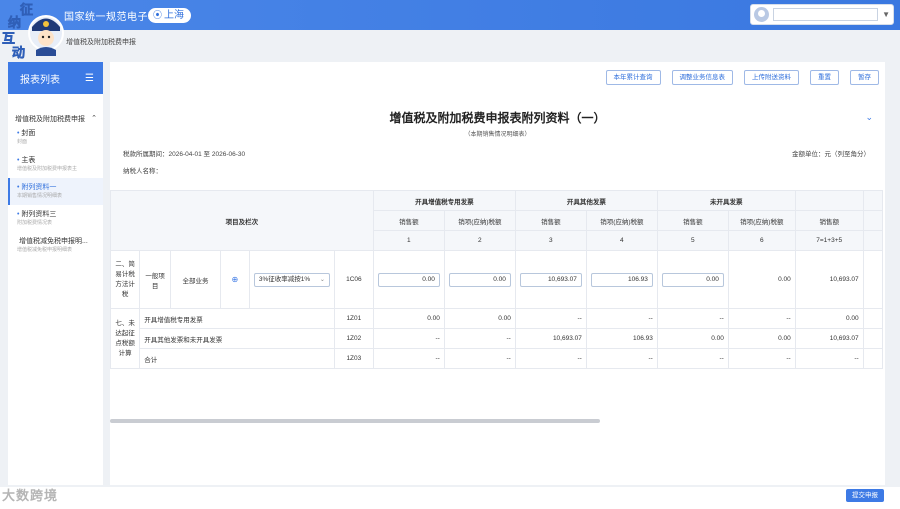  What do you see at coordinates (353, 338) in the screenshot?
I see `row-code: 1Z02` at bounding box center [353, 338].